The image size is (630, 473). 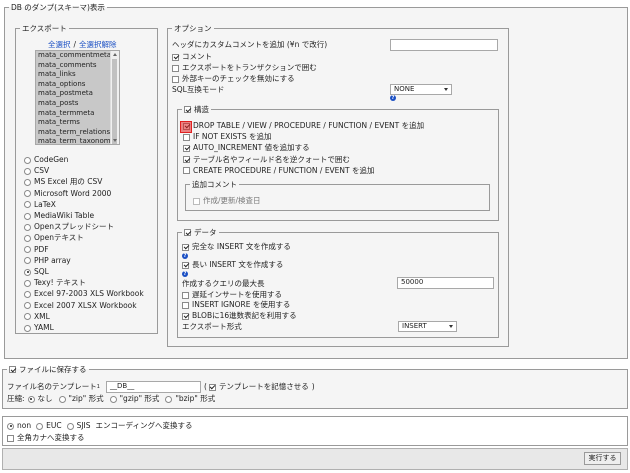 What do you see at coordinates (77, 123) in the screenshot?
I see `table-option: mata_terms` at bounding box center [77, 123].